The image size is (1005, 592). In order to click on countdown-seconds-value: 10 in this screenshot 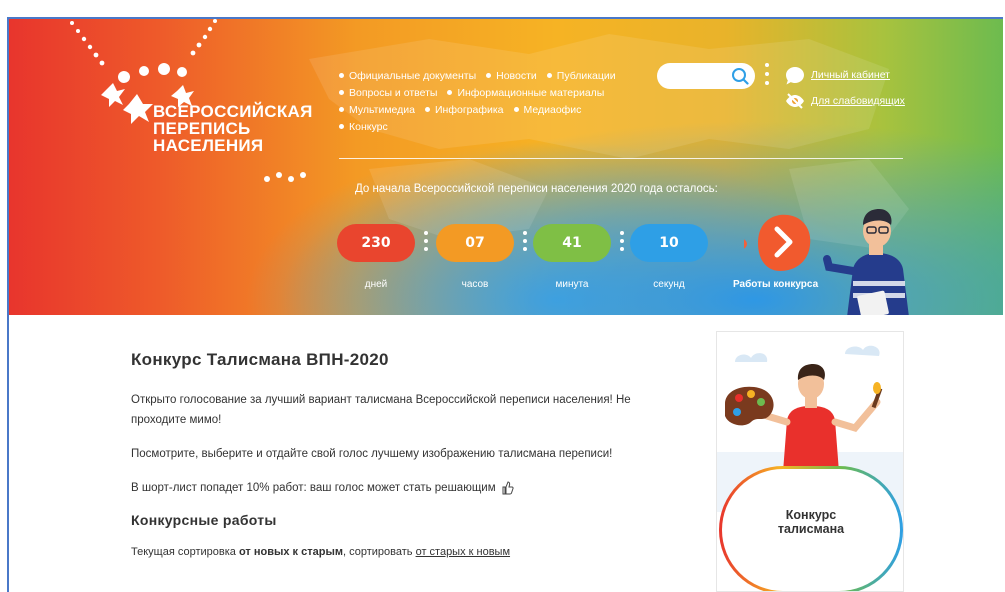, I will do `click(669, 243)`.